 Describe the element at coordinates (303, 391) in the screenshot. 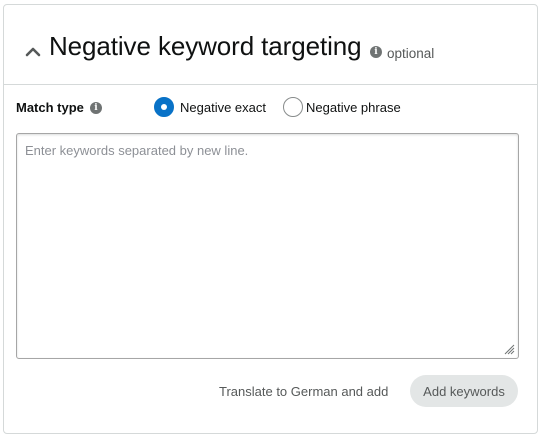

I see `translate-link: Translate to German and add` at that location.